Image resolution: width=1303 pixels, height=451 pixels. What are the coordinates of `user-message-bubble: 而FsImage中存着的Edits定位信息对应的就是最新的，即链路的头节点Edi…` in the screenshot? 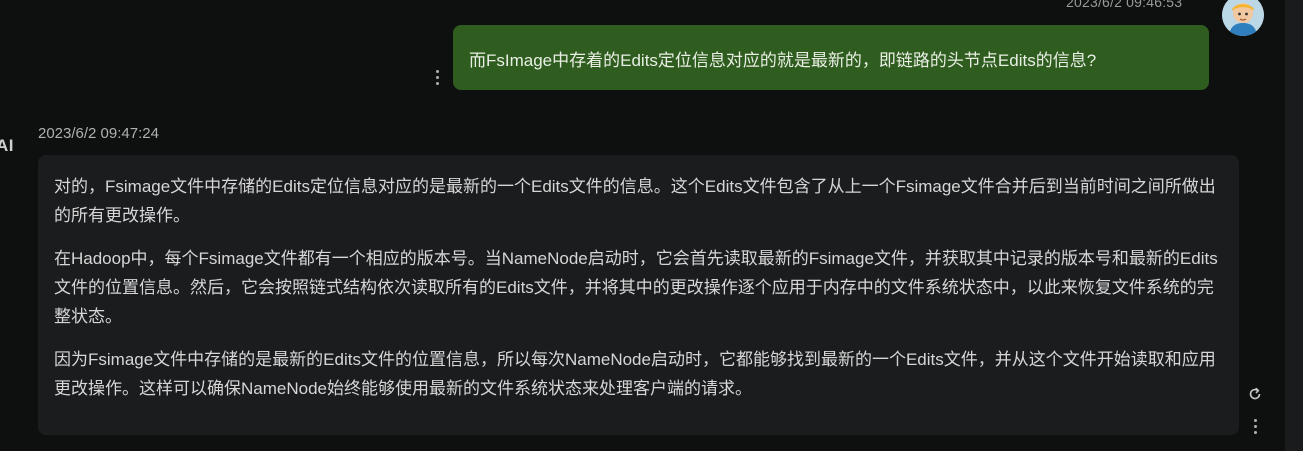 It's located at (831, 57).